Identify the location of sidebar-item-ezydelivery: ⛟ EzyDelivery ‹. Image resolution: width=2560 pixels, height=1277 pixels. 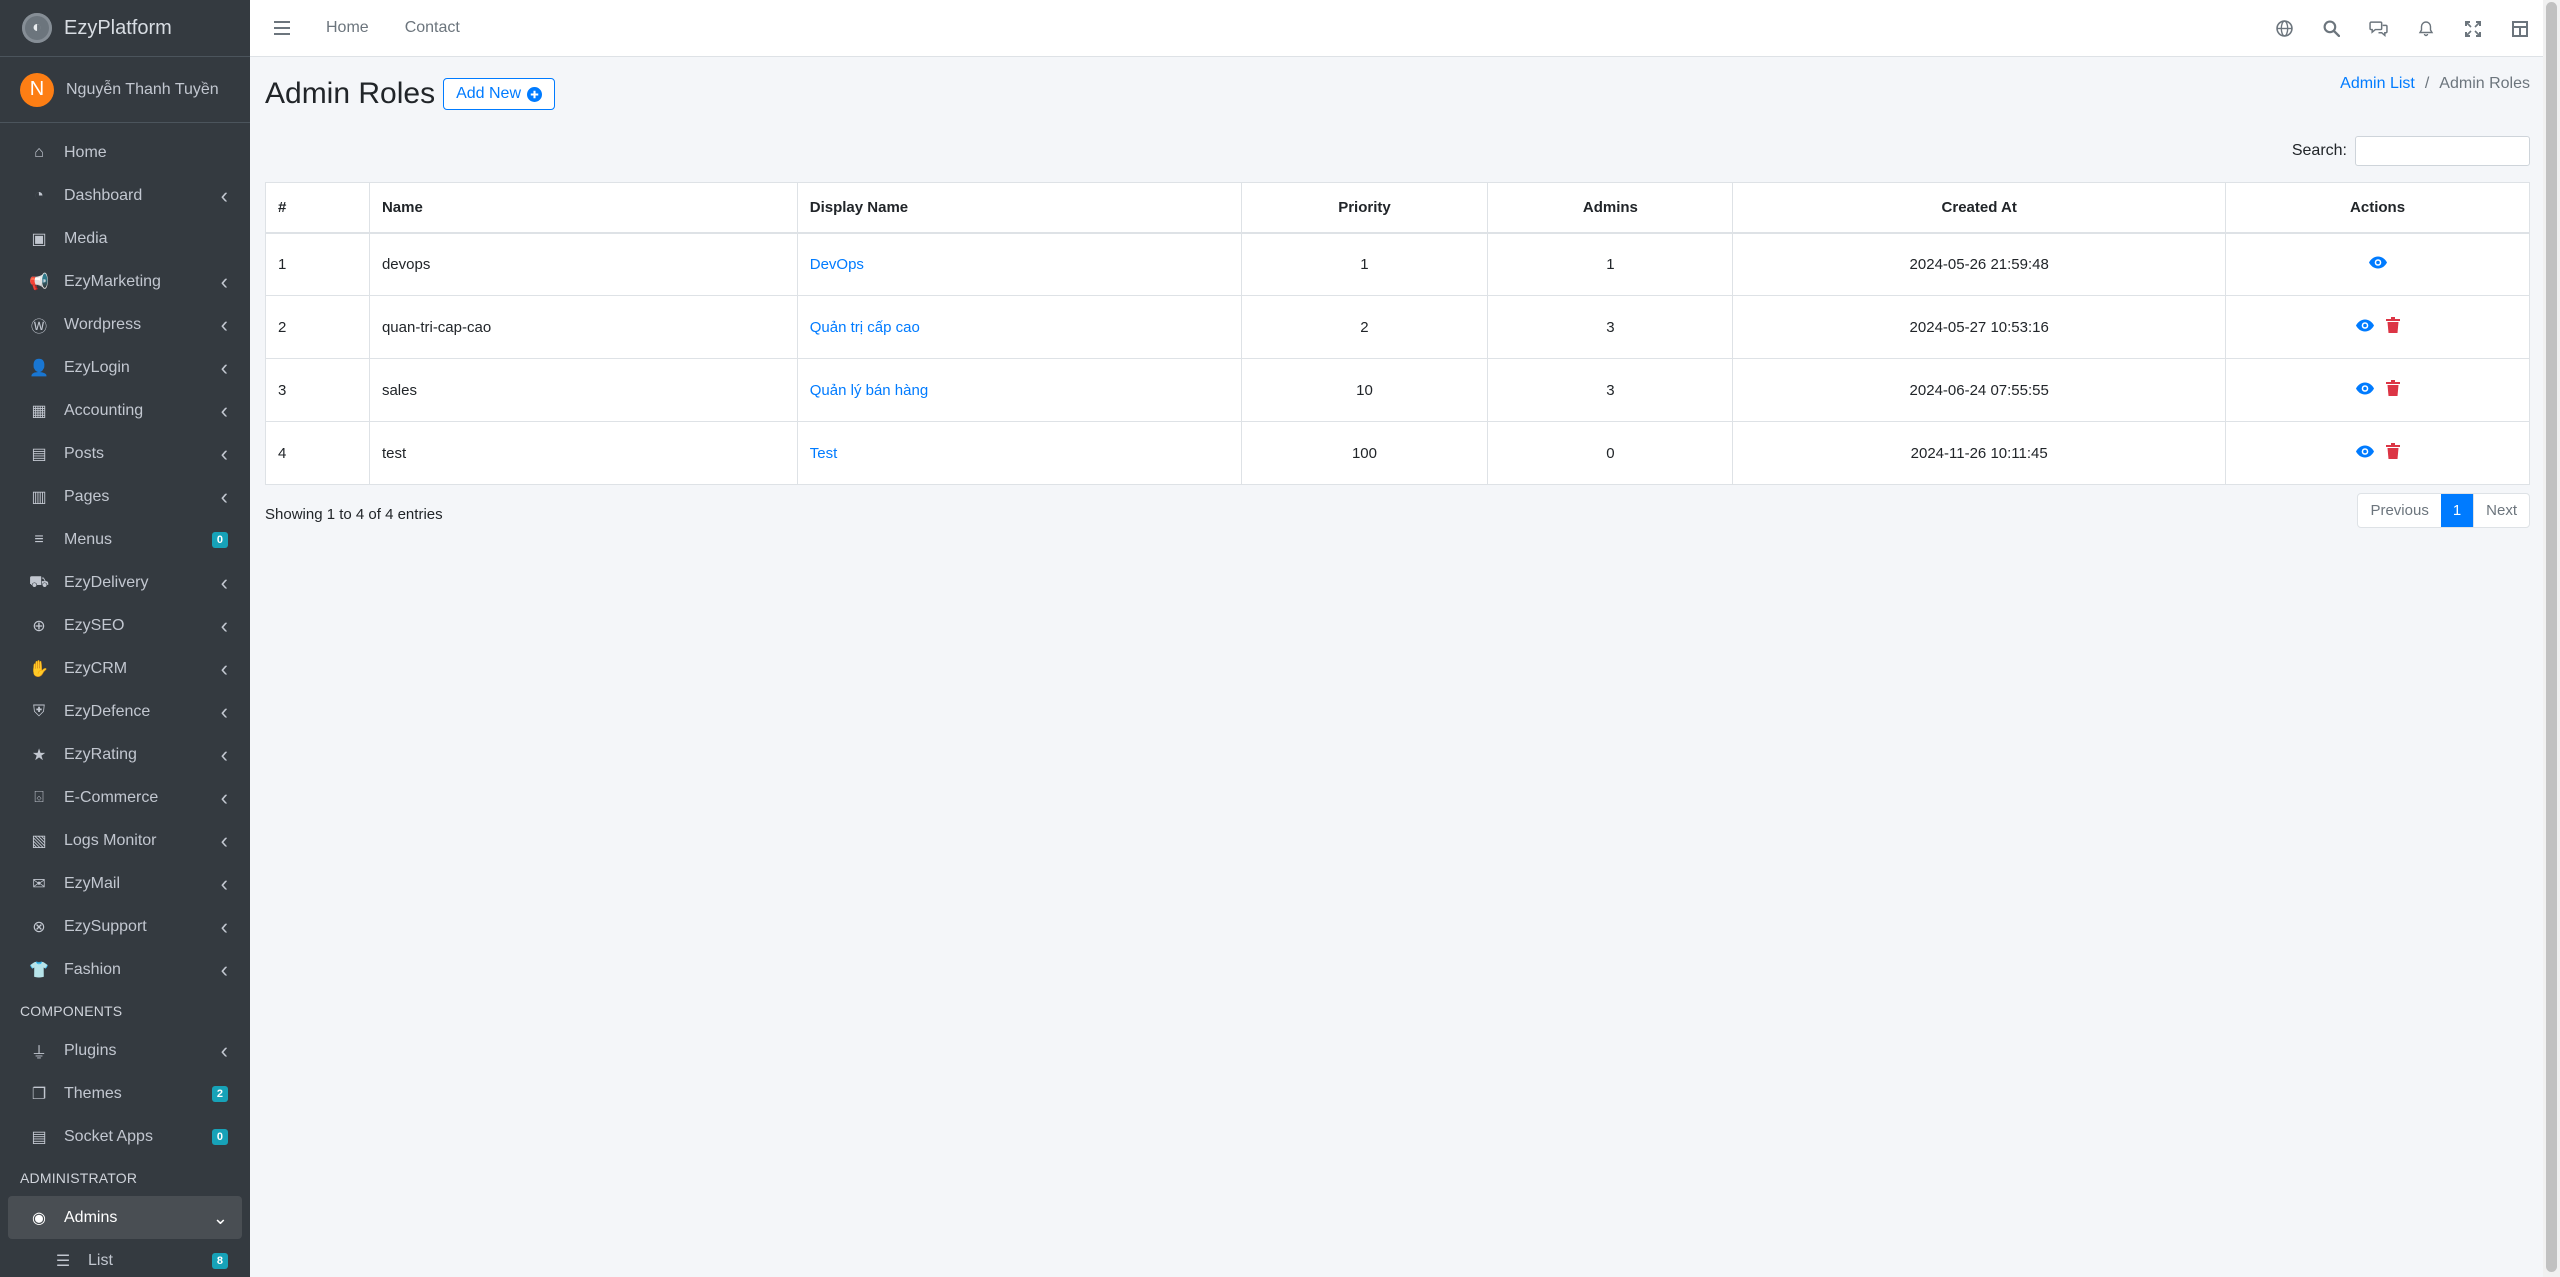
(125, 582).